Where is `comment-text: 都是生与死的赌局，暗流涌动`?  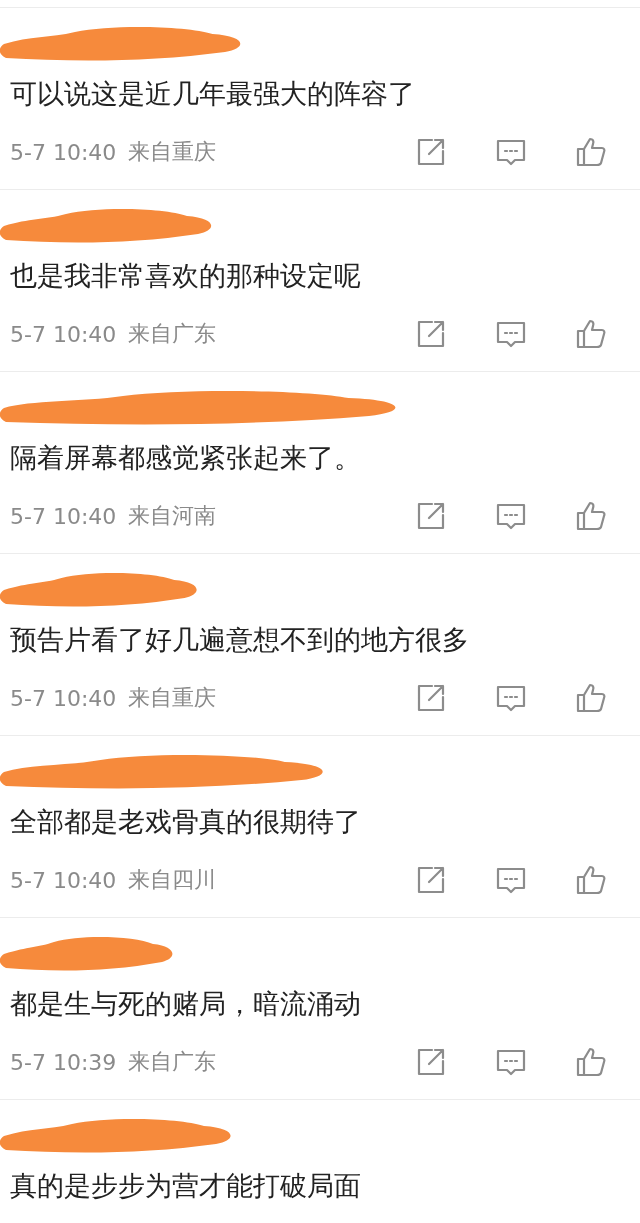
comment-text: 都是生与死的赌局，暗流涌动 is located at coordinates (186, 1004).